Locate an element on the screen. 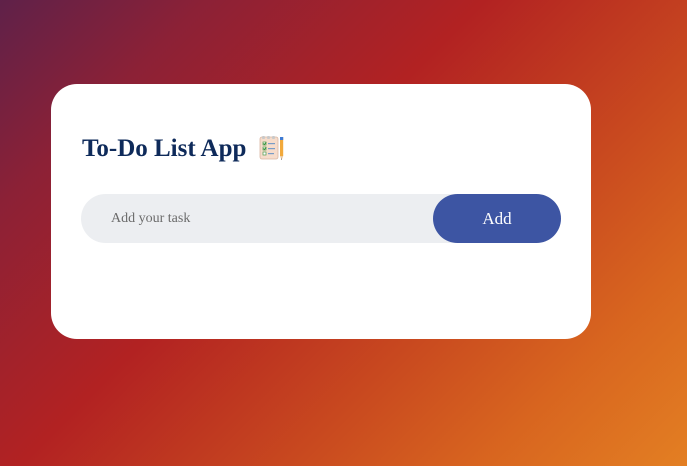 The width and height of the screenshot is (687, 466). task-input is located at coordinates (251, 218).